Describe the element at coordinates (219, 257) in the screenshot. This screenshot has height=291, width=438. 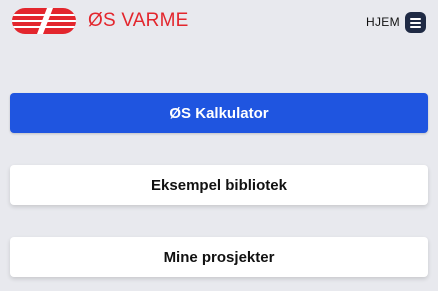
I see `mine-prosjekter-button: Mine prosjekter` at that location.